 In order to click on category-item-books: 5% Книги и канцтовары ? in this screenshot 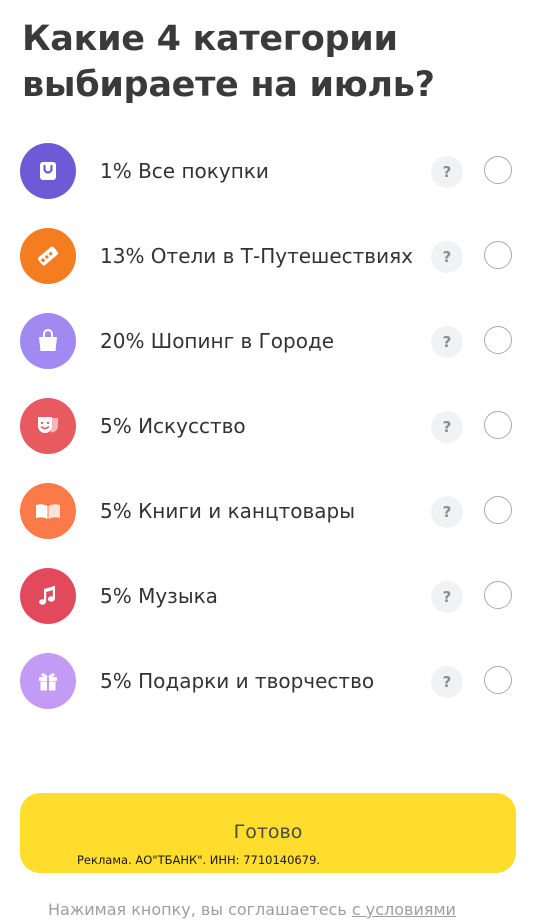, I will do `click(269, 510)`.